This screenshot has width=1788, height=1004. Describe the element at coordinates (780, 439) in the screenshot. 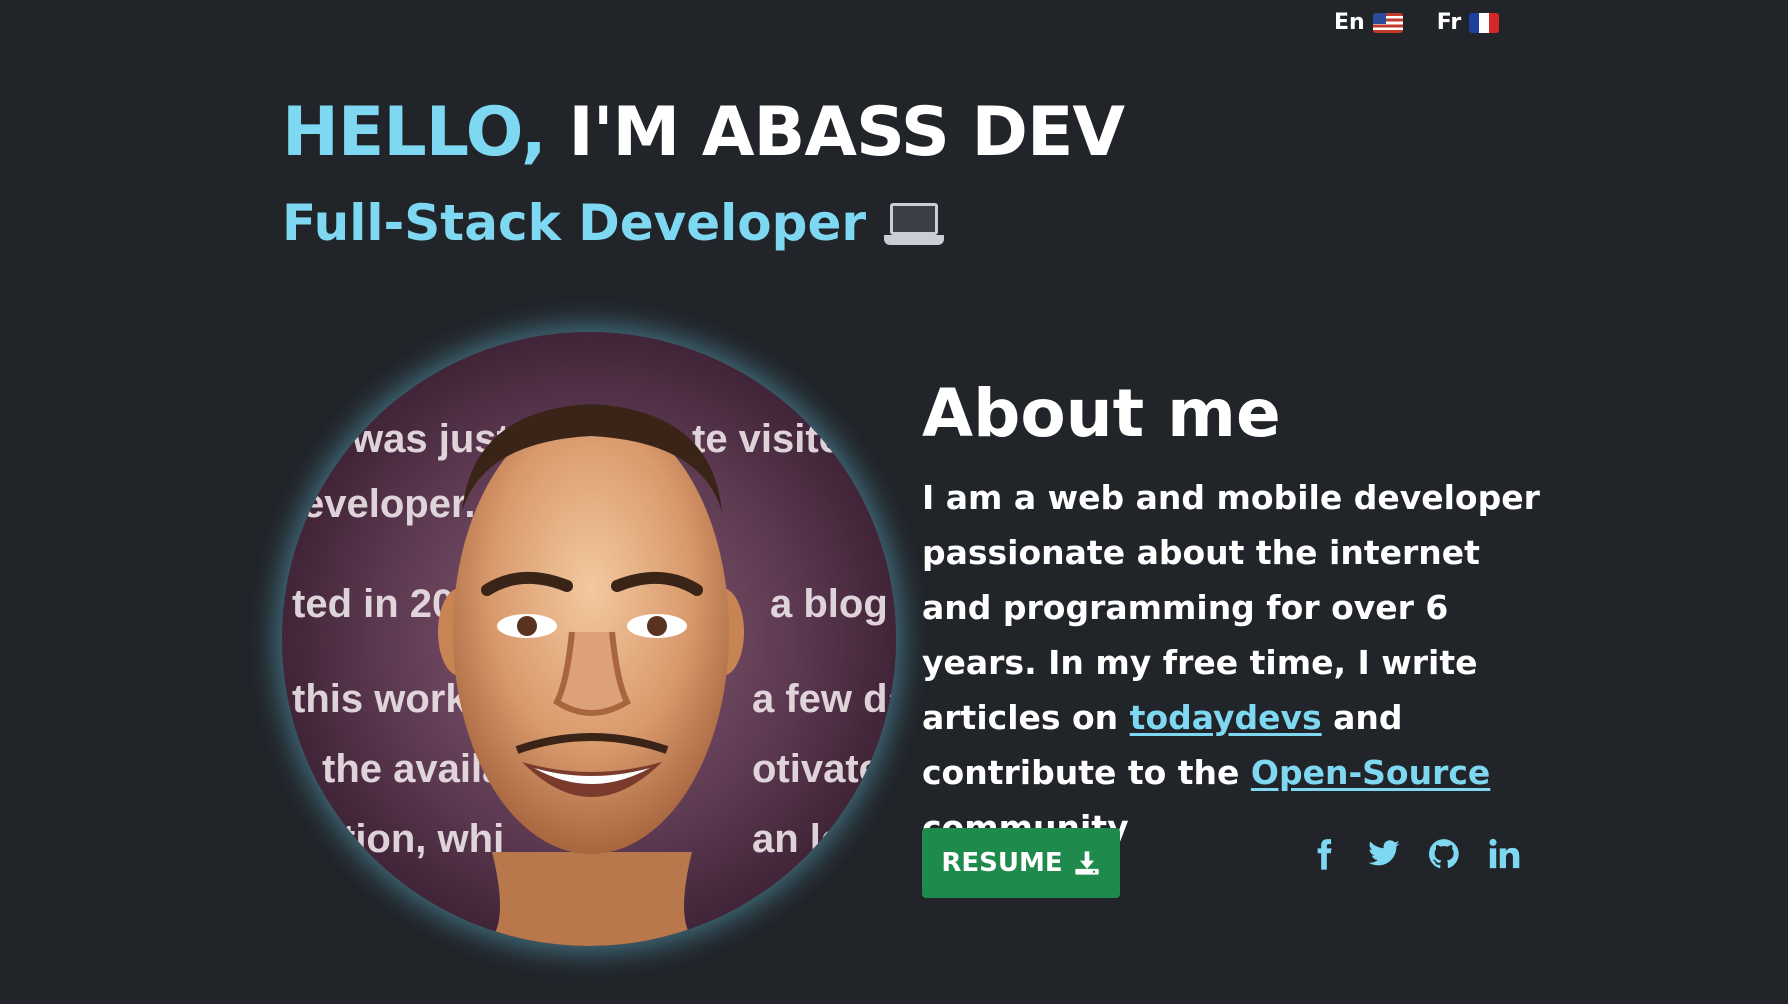

I see `avatar-bg-text: te visitor.` at that location.